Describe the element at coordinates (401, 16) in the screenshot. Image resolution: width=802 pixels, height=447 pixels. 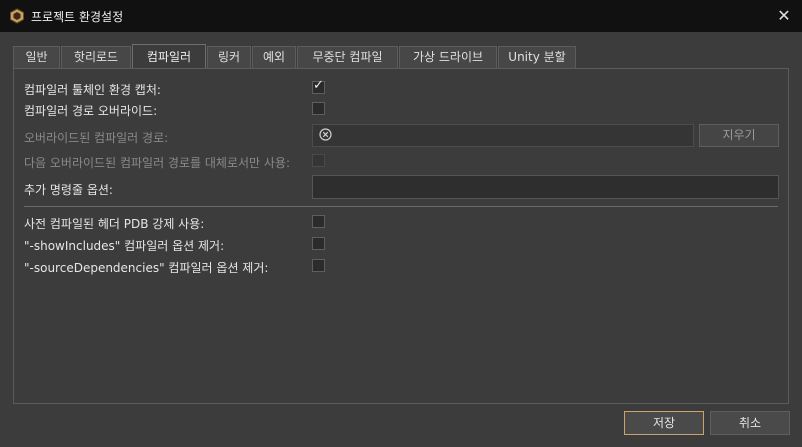
I see `title-bar: 프로젝트 환경설정 ✕` at that location.